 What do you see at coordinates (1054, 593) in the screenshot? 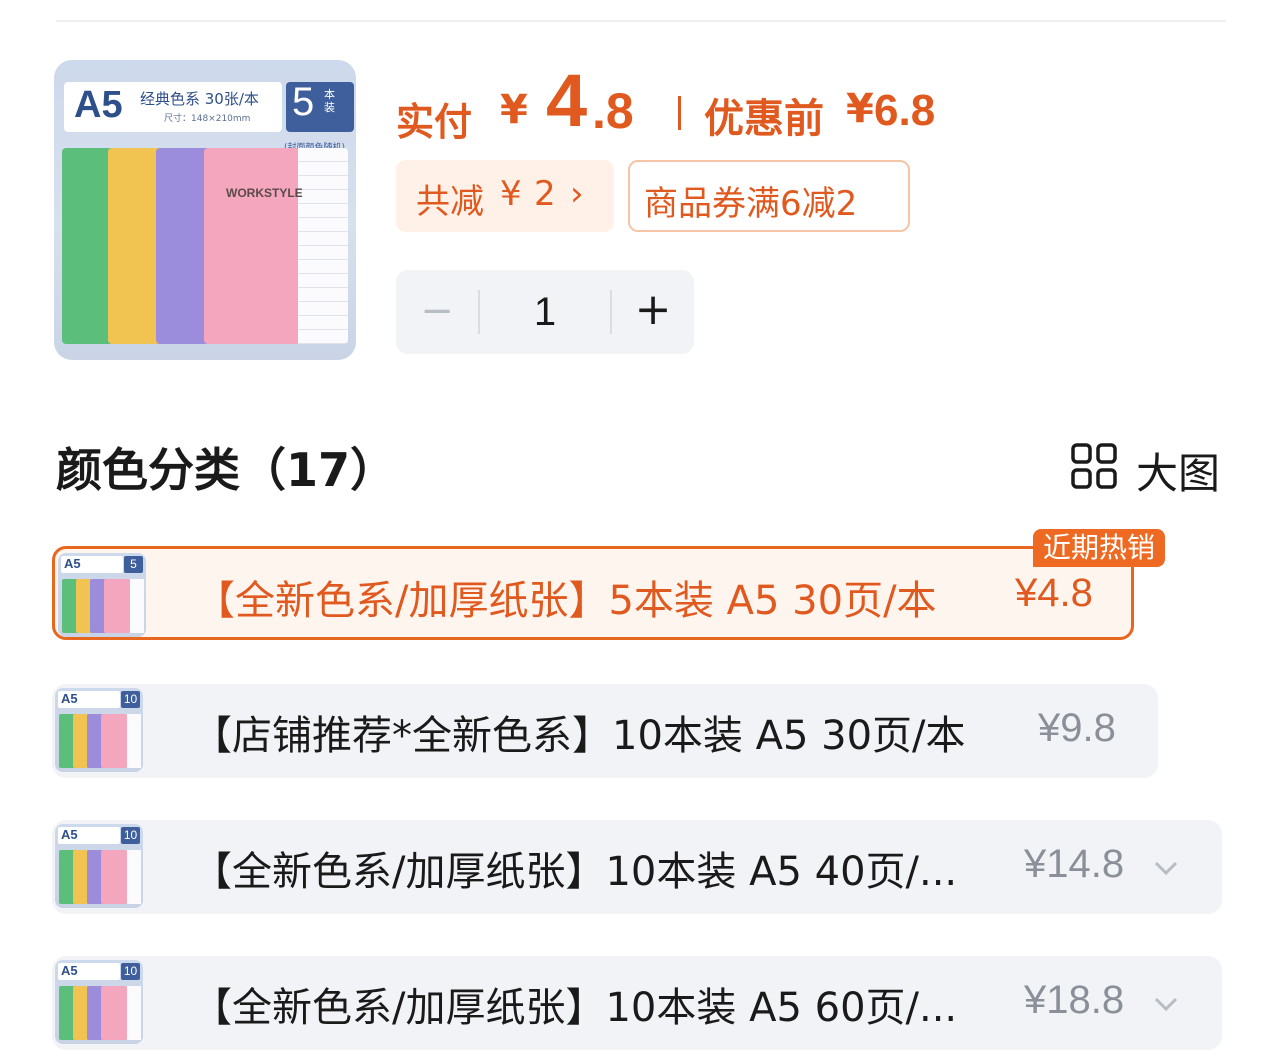
I see `option-price: ¥4.8` at bounding box center [1054, 593].